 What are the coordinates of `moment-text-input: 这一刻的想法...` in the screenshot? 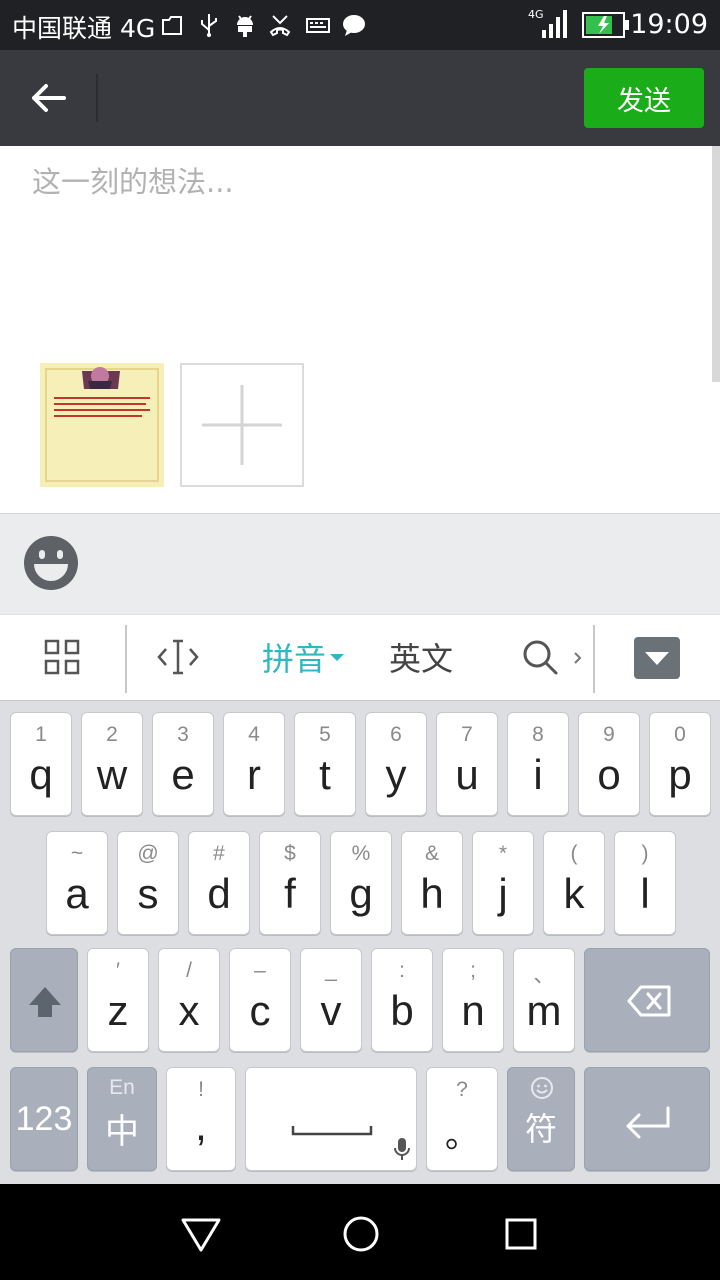 It's located at (362, 194).